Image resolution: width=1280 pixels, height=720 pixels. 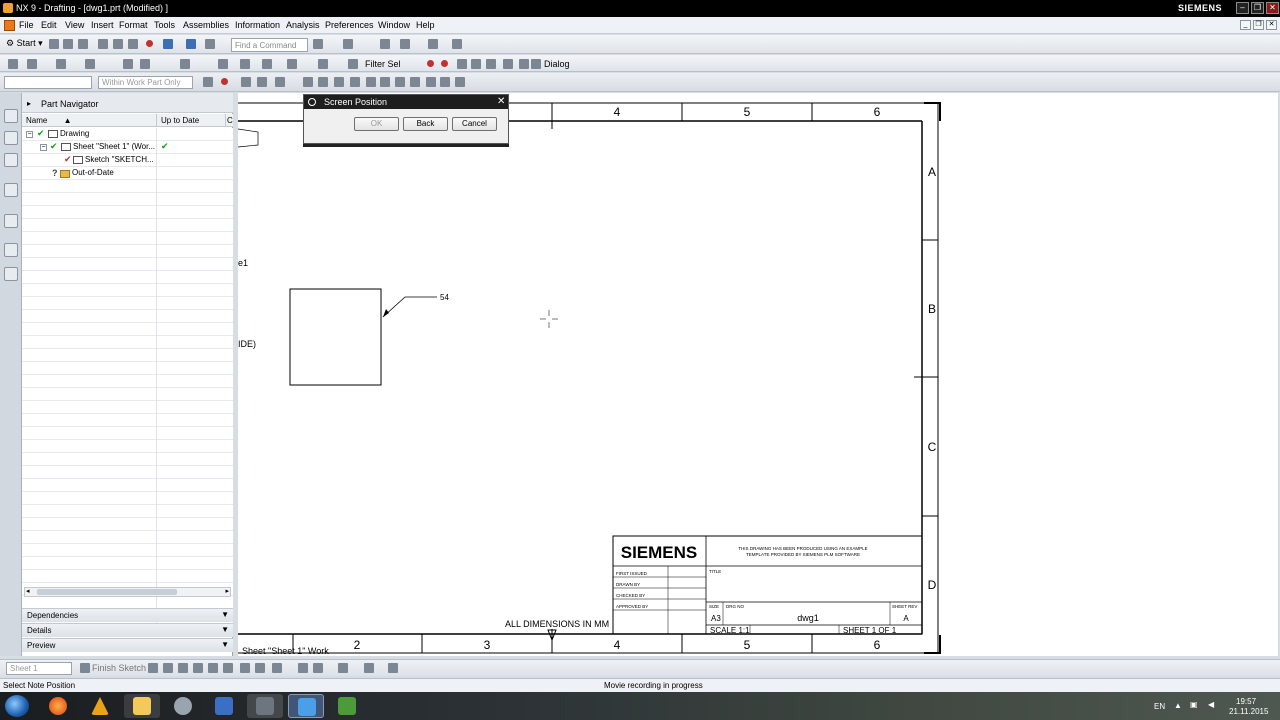 What do you see at coordinates (191, 120) in the screenshot?
I see `column-up-to-date: Up to Date` at bounding box center [191, 120].